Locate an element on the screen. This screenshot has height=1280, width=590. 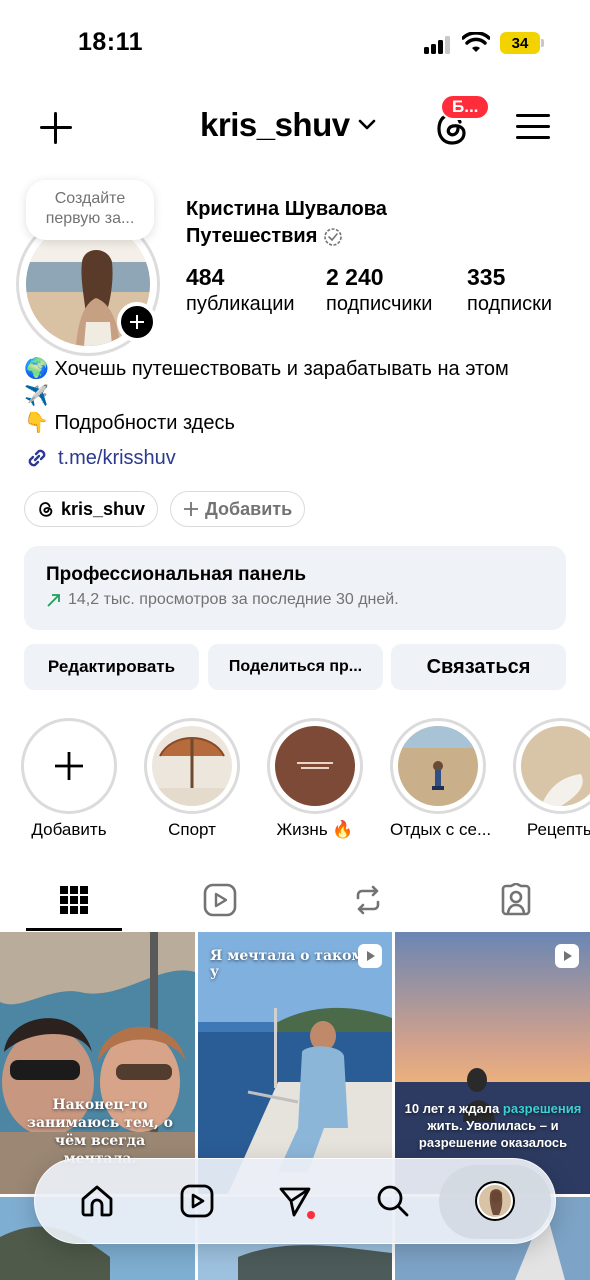
threads-pill-label: kris_shuv is located at coordinates (103, 508).